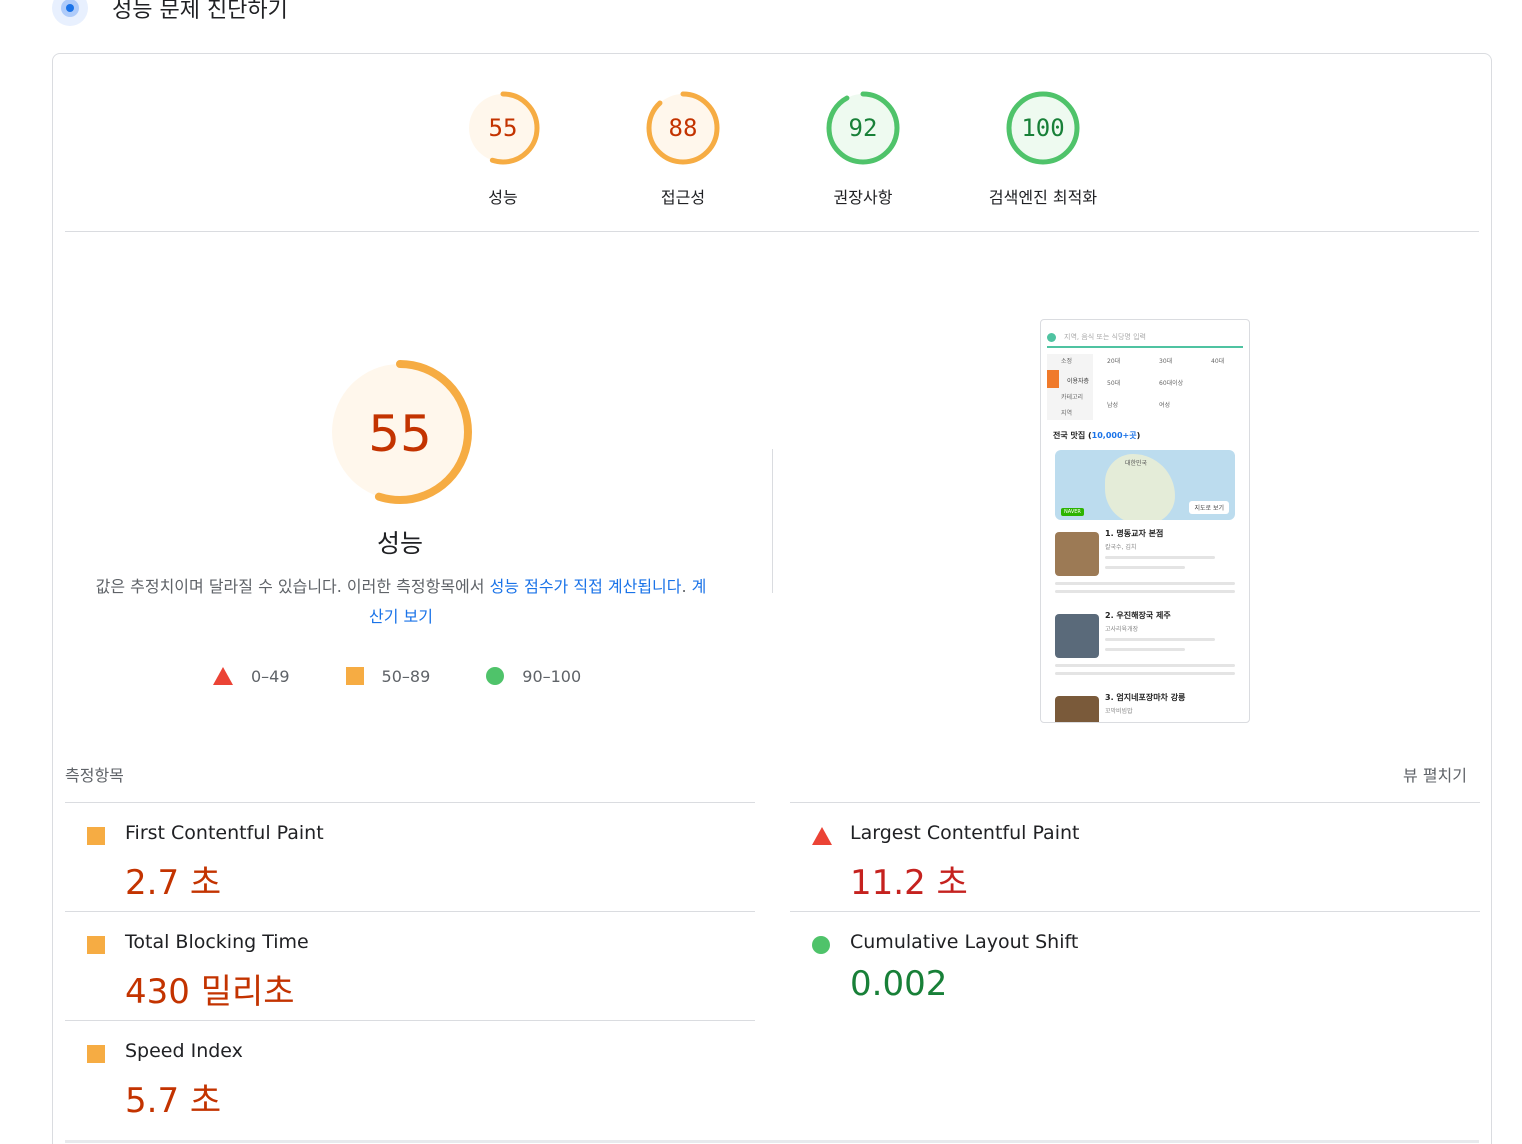 This screenshot has width=1522, height=1144. What do you see at coordinates (1146, 648) in the screenshot?
I see `thumb-list-item: 2. 우진해장국 제주 고사리육개장` at bounding box center [1146, 648].